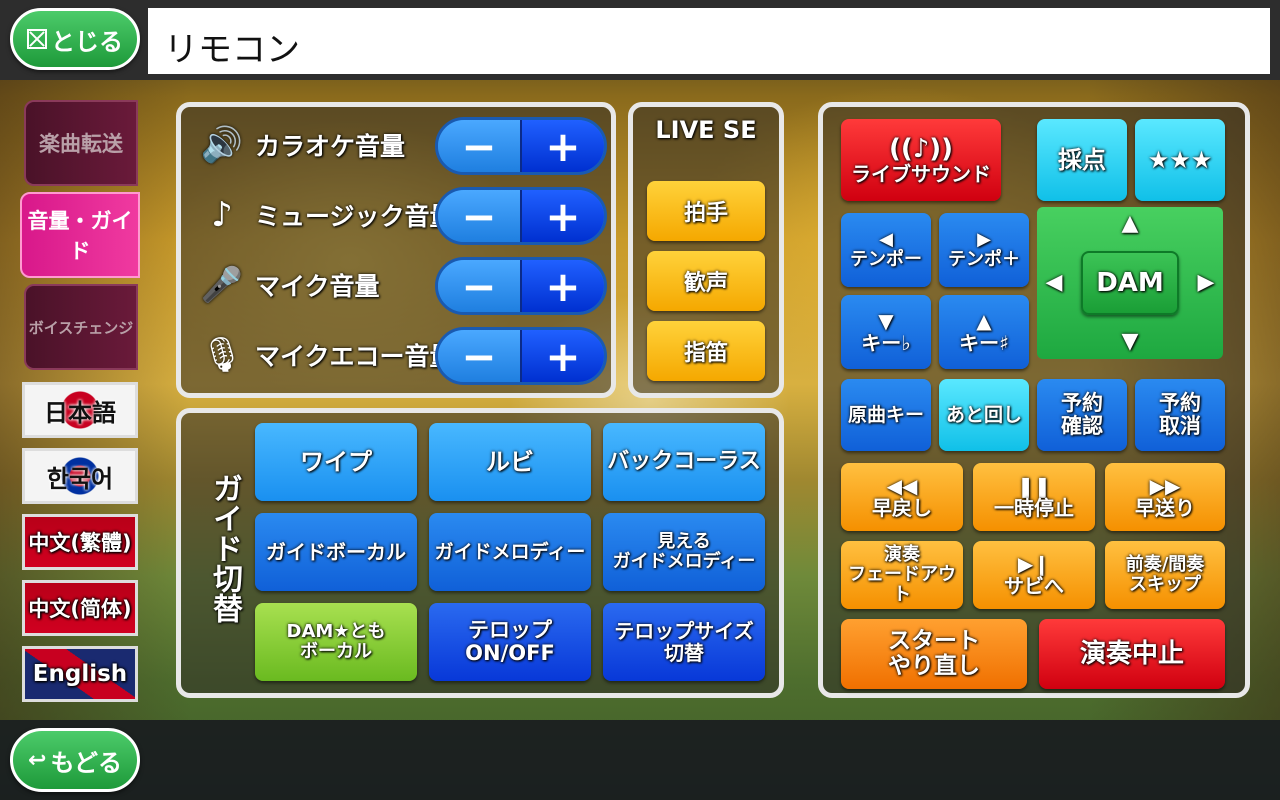 This screenshot has height=800, width=1280. I want to click on arrow-left-icon: ◀, so click(1054, 282).